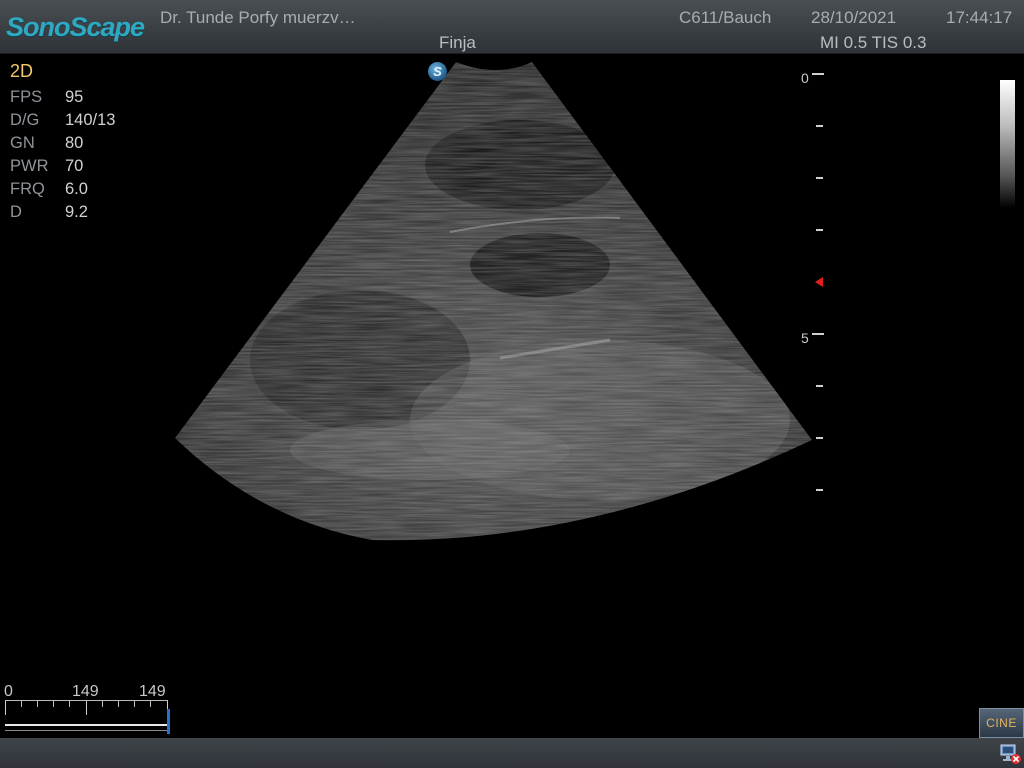 This screenshot has width=1024, height=768. What do you see at coordinates (86, 725) in the screenshot?
I see `cine-progress-line` at bounding box center [86, 725].